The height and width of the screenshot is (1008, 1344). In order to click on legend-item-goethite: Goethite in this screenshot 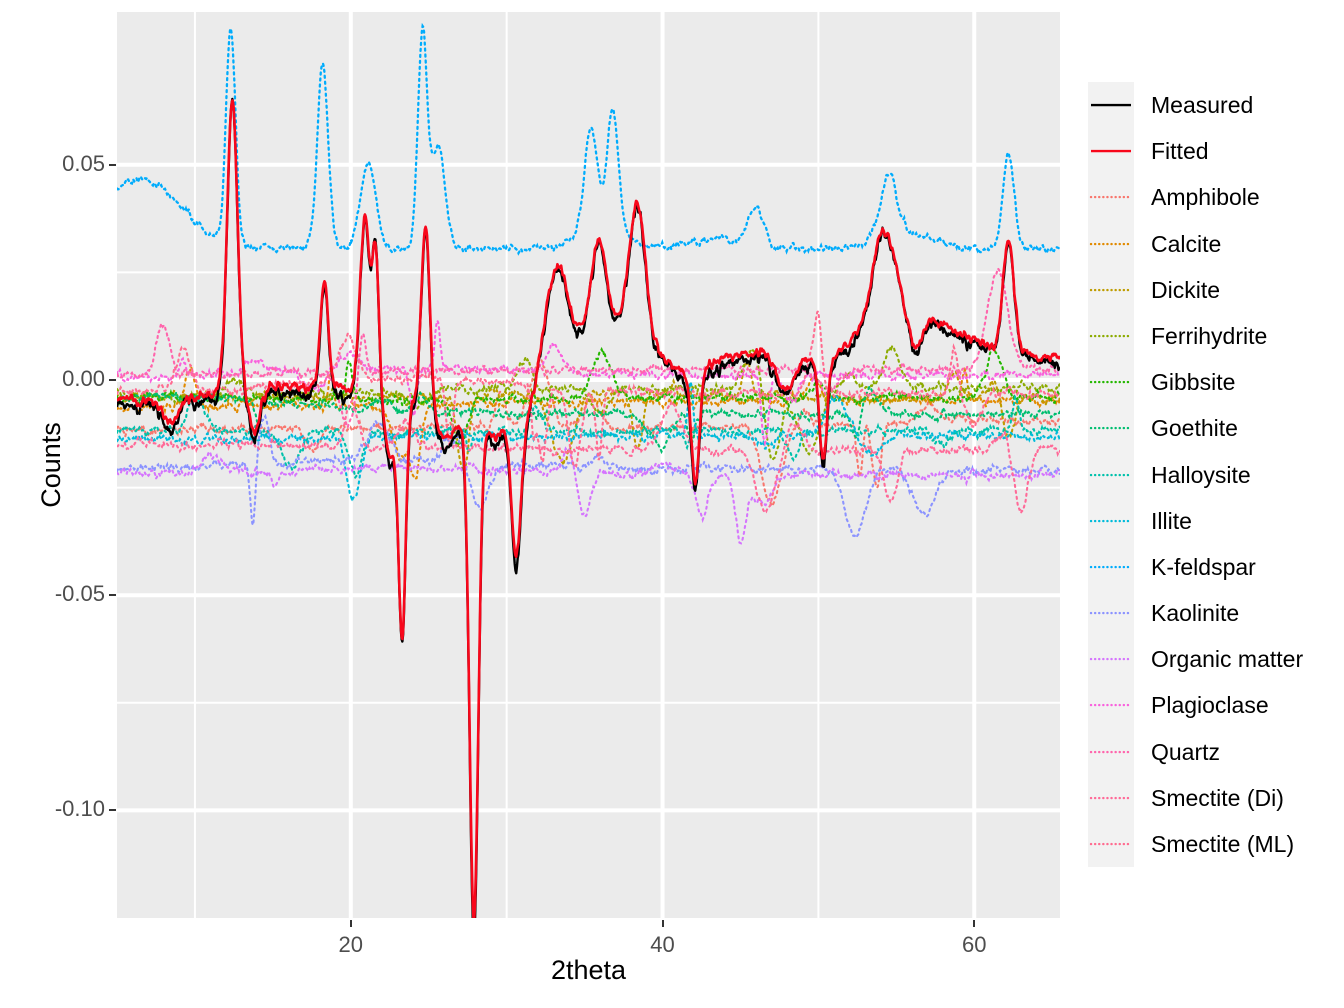, I will do `click(1213, 428)`.